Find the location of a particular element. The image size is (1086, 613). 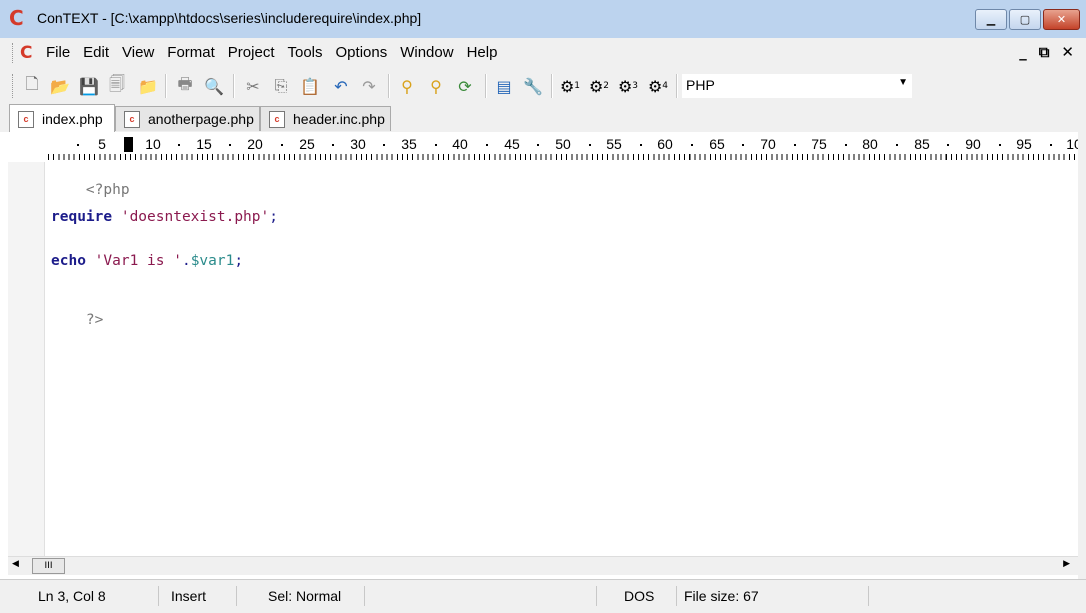

context-logo-icon: C is located at coordinates (19, 18).